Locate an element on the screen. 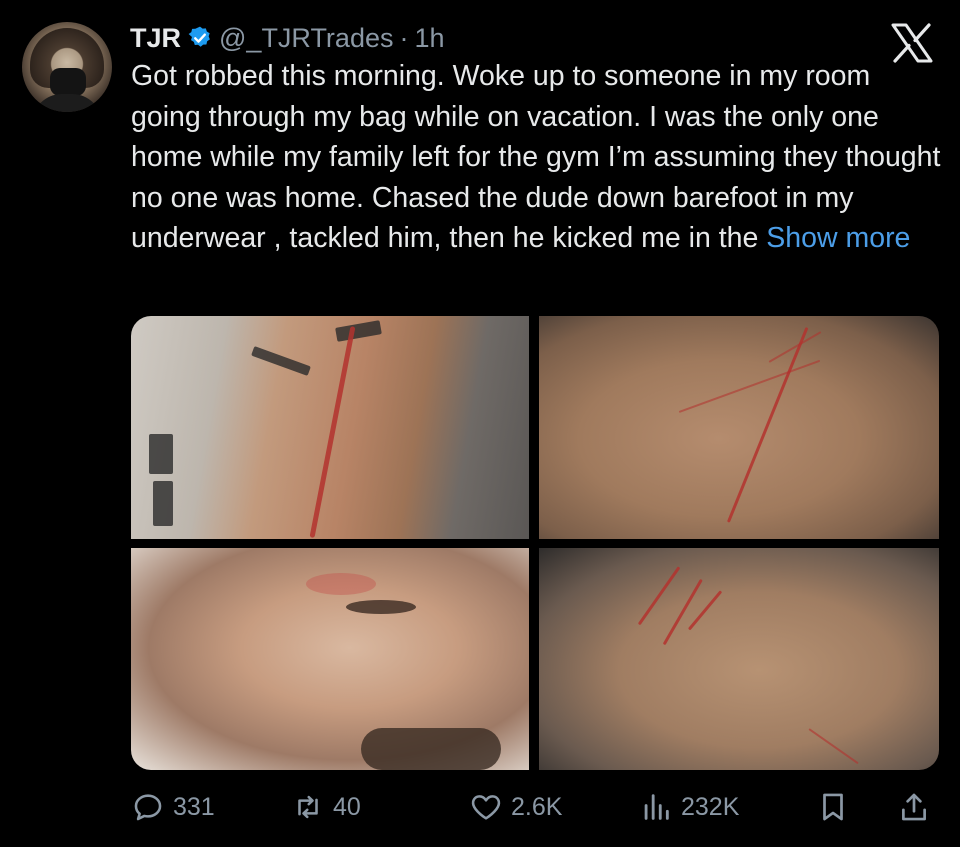 Image resolution: width=960 pixels, height=847 pixels. author-handle: @_TJRTrades is located at coordinates (306, 38).